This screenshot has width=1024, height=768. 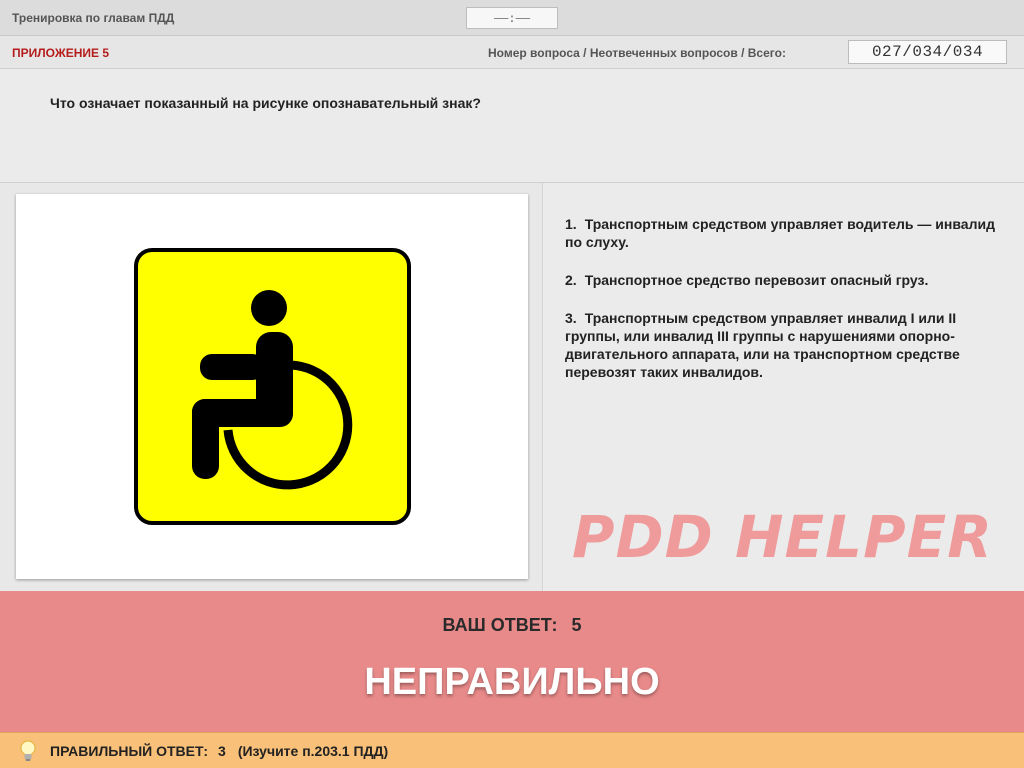 I want to click on question-counter: 027/034/034, so click(x=927, y=52).